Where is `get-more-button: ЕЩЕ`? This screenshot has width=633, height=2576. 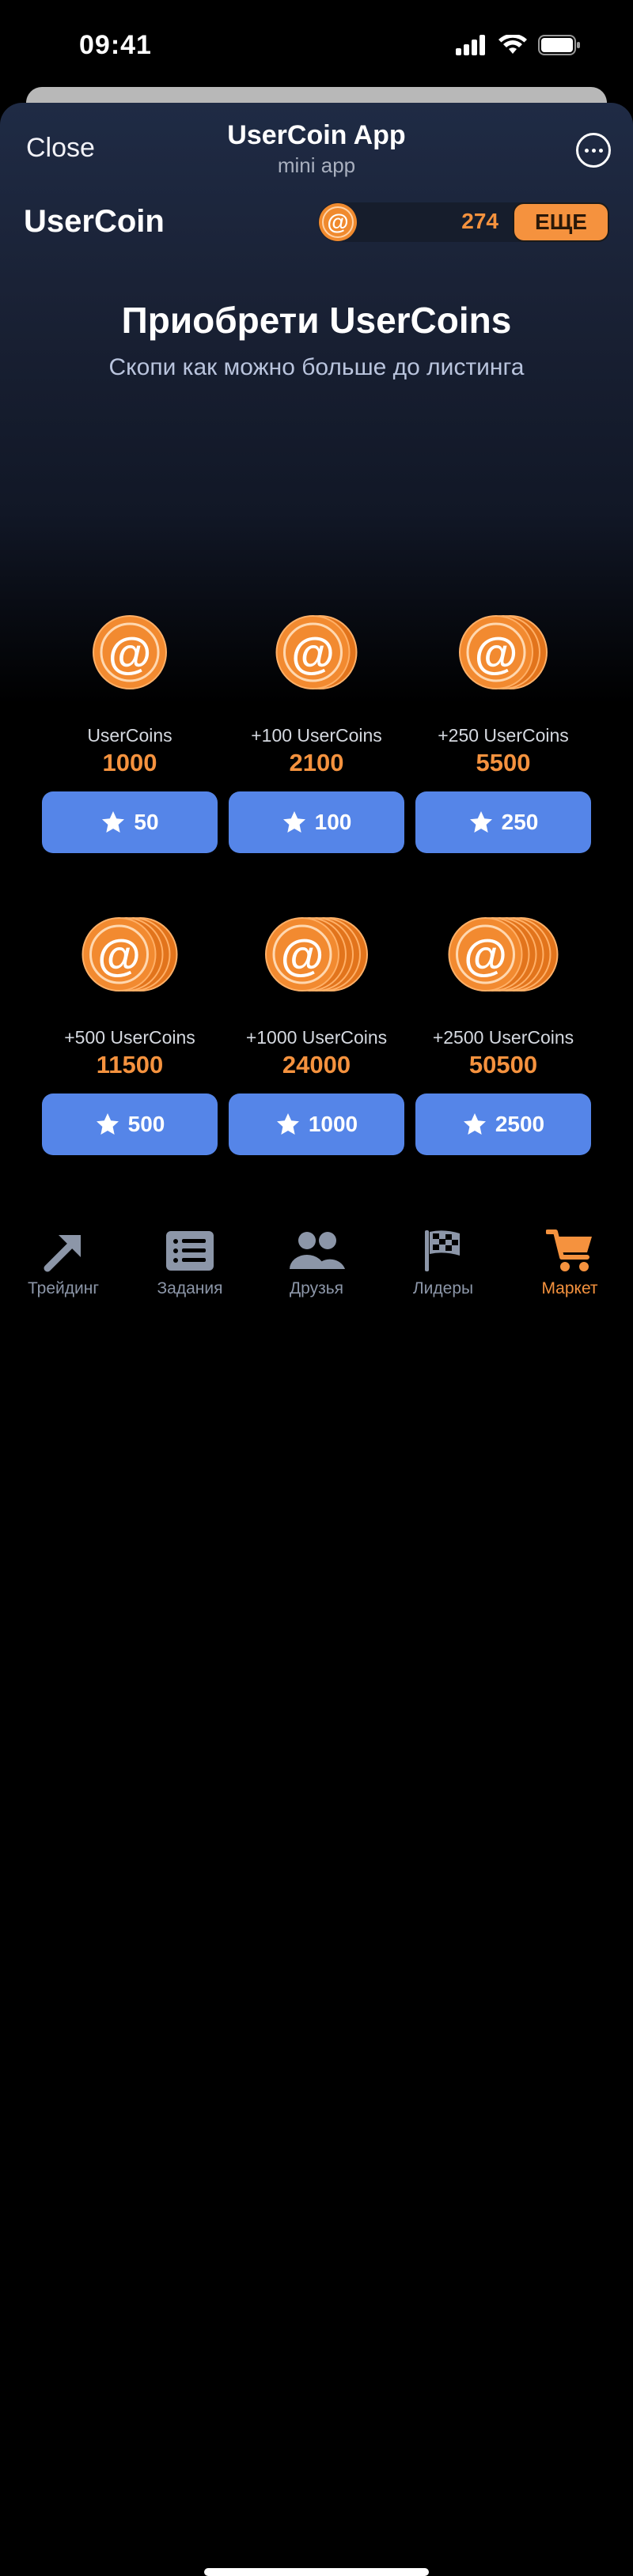 get-more-button: ЕЩЕ is located at coordinates (561, 222).